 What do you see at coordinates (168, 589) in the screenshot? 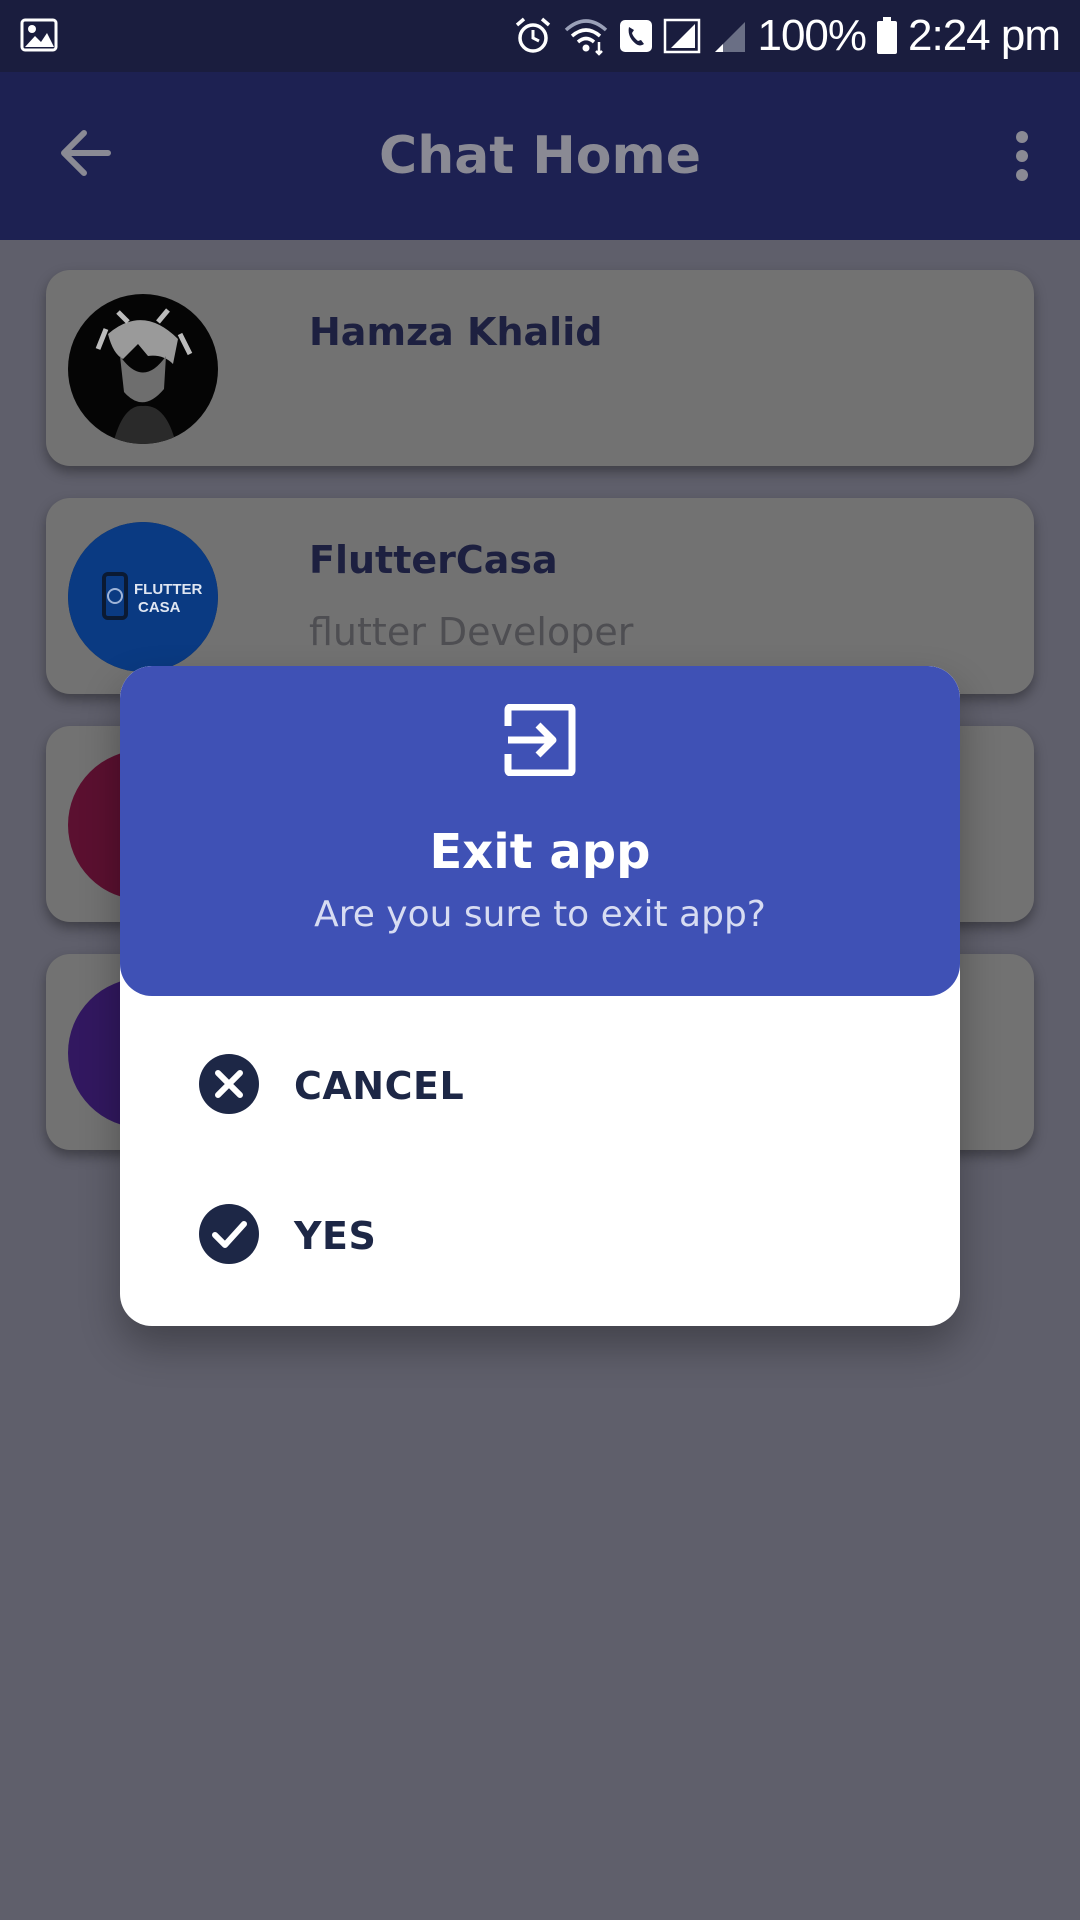
I see `avatar-text-line1: FLUTTER` at bounding box center [168, 589].